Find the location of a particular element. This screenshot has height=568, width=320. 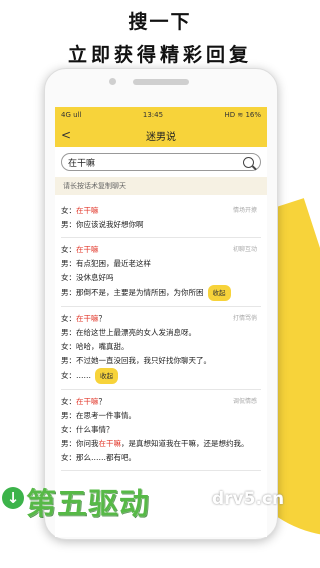

search-value: 在干嘛 is located at coordinates (82, 163).